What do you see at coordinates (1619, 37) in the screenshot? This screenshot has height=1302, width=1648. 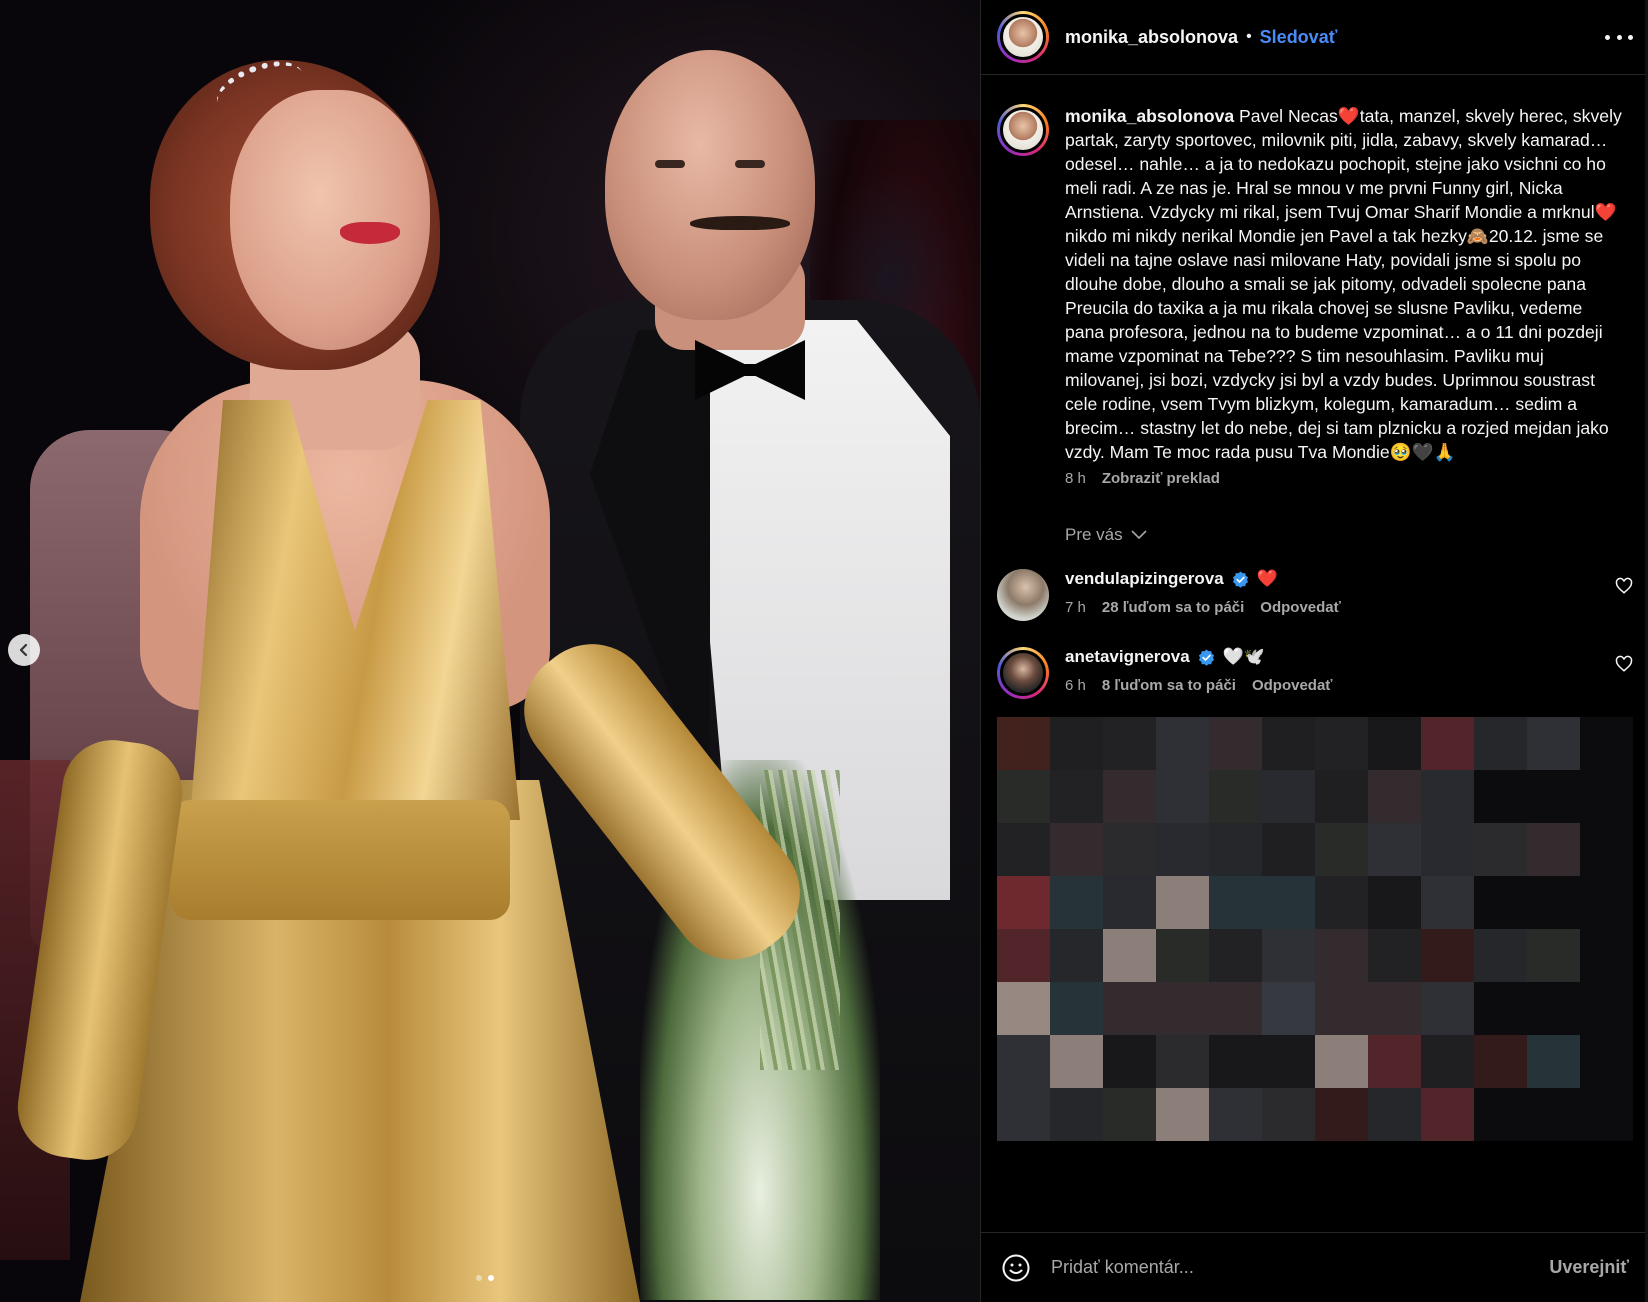 I see `more-options-icon` at bounding box center [1619, 37].